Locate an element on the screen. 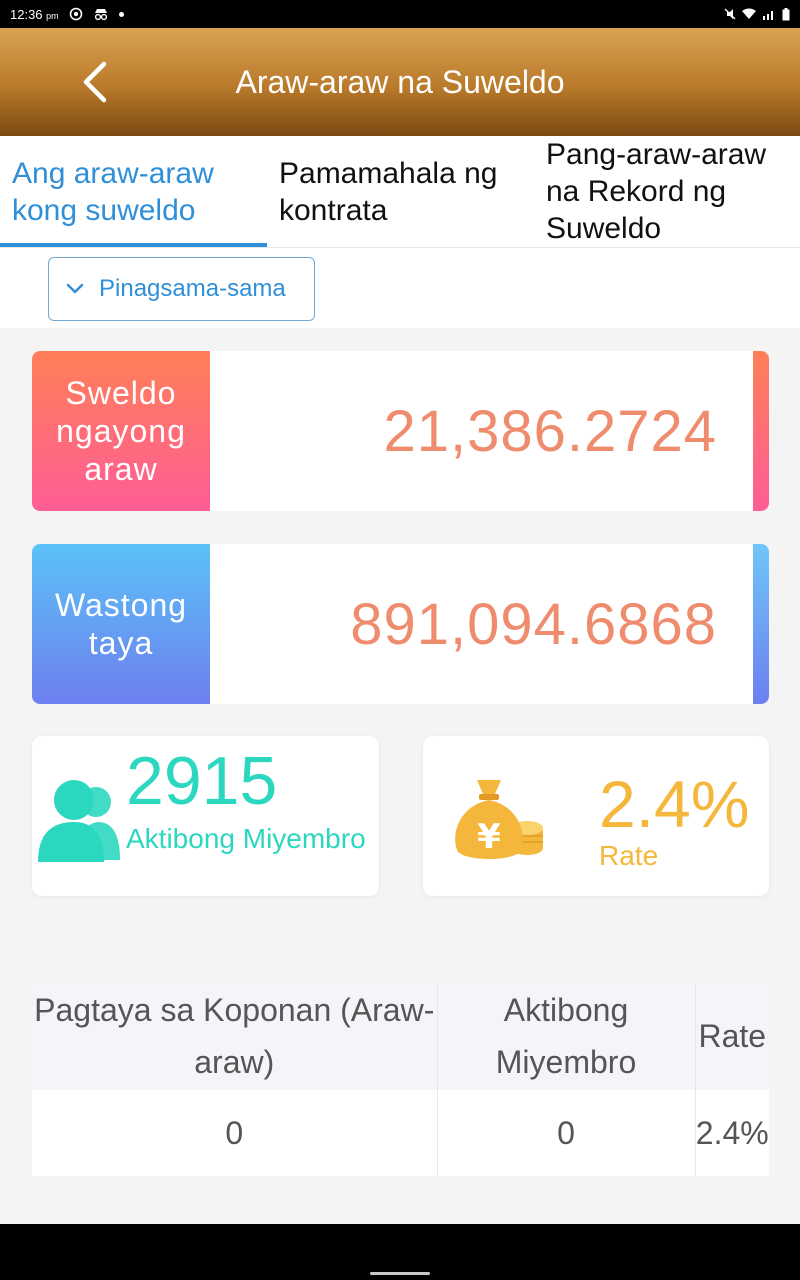 The width and height of the screenshot is (800, 1280). battery-icon is located at coordinates (786, 13).